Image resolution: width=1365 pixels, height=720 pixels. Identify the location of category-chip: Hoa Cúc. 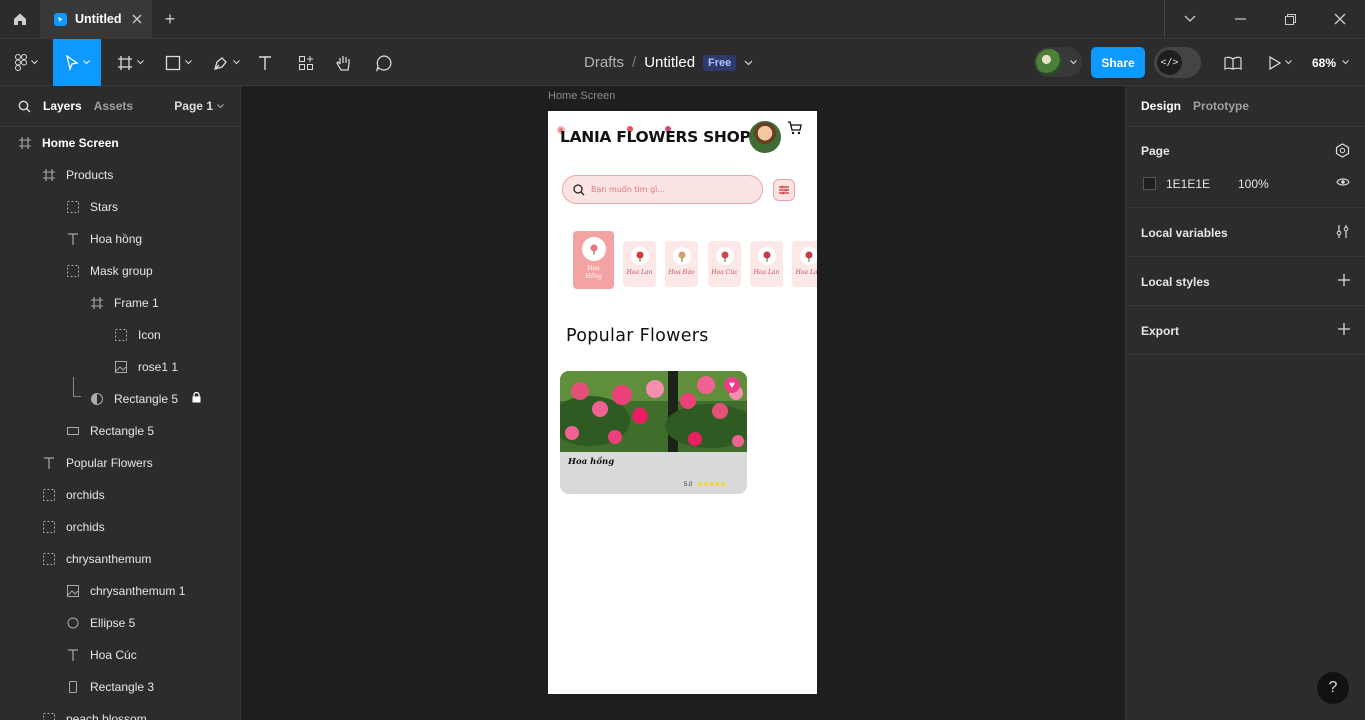
(724, 264).